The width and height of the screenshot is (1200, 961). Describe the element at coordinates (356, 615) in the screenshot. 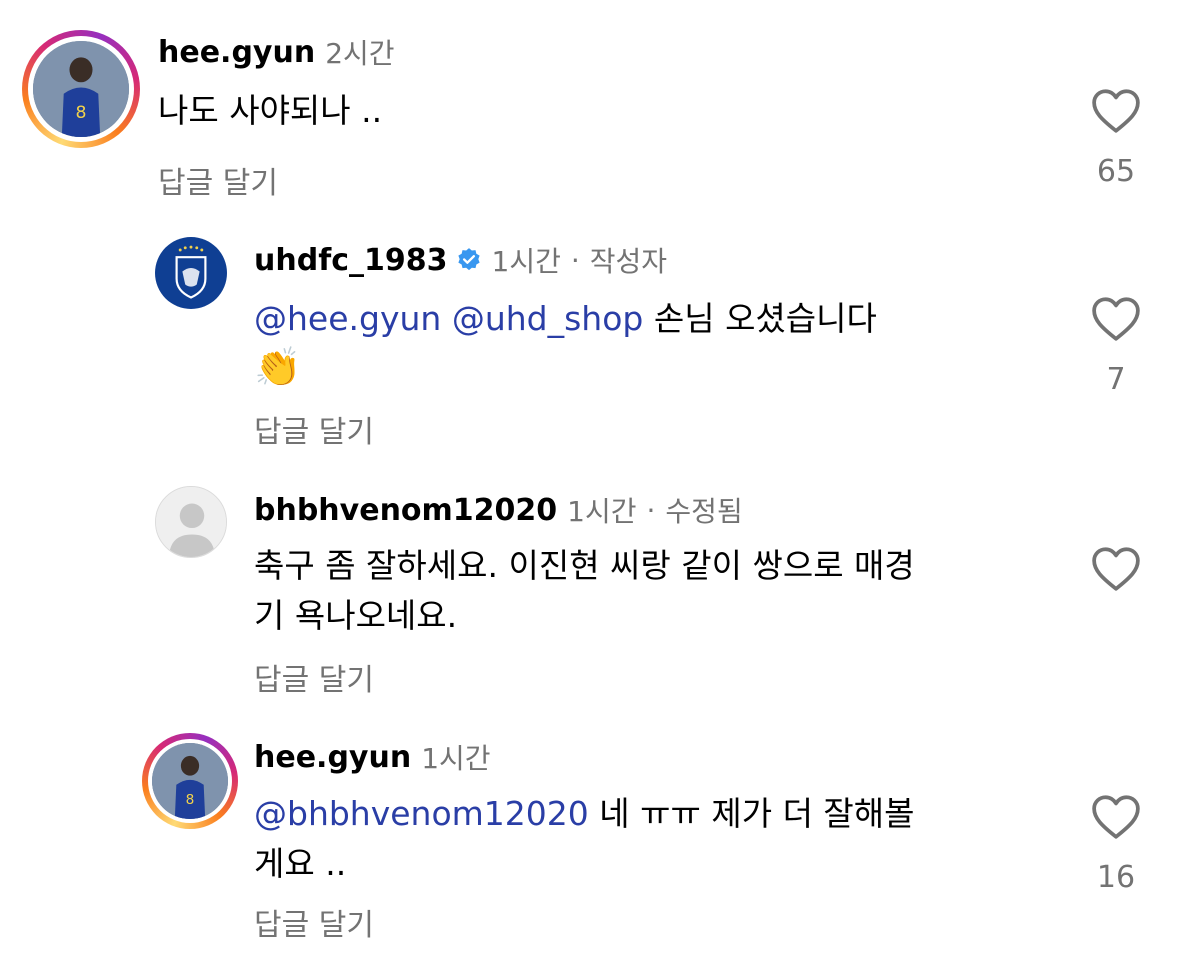

I see `comment-text-line-2: 기 욕나오네요.` at that location.